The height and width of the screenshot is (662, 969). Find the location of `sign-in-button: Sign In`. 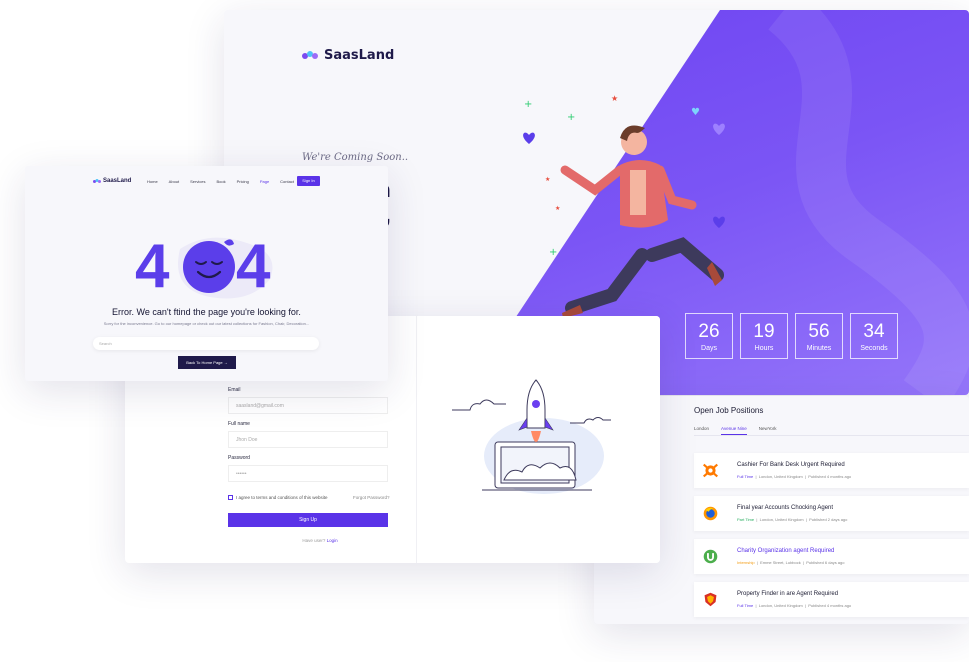

sign-in-button: Sign In is located at coordinates (308, 181).